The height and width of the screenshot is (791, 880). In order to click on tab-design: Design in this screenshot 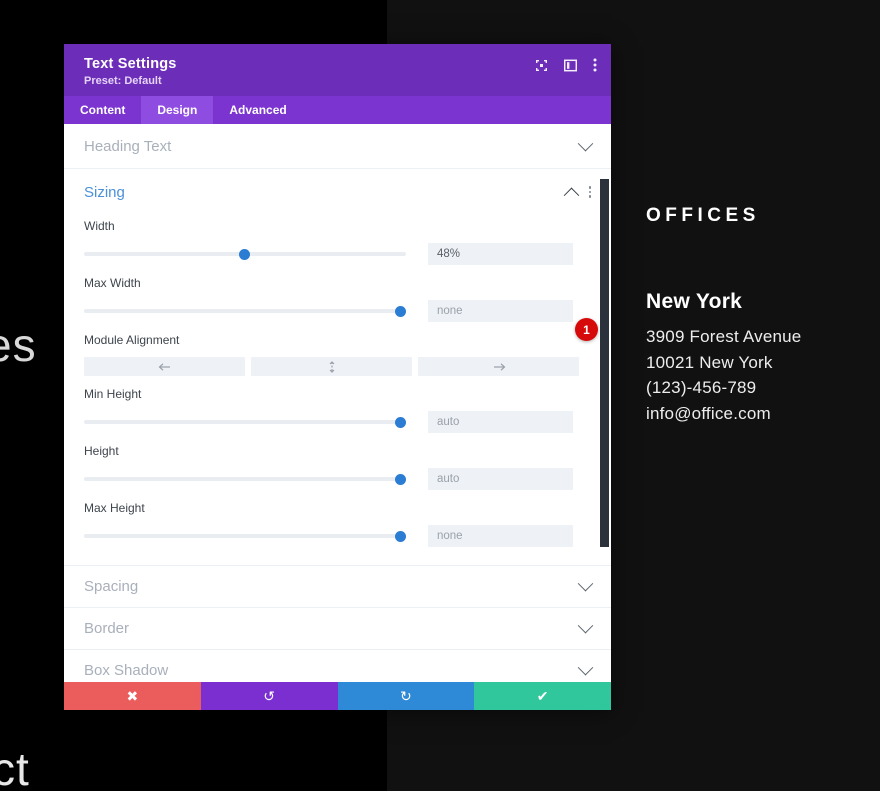, I will do `click(177, 110)`.